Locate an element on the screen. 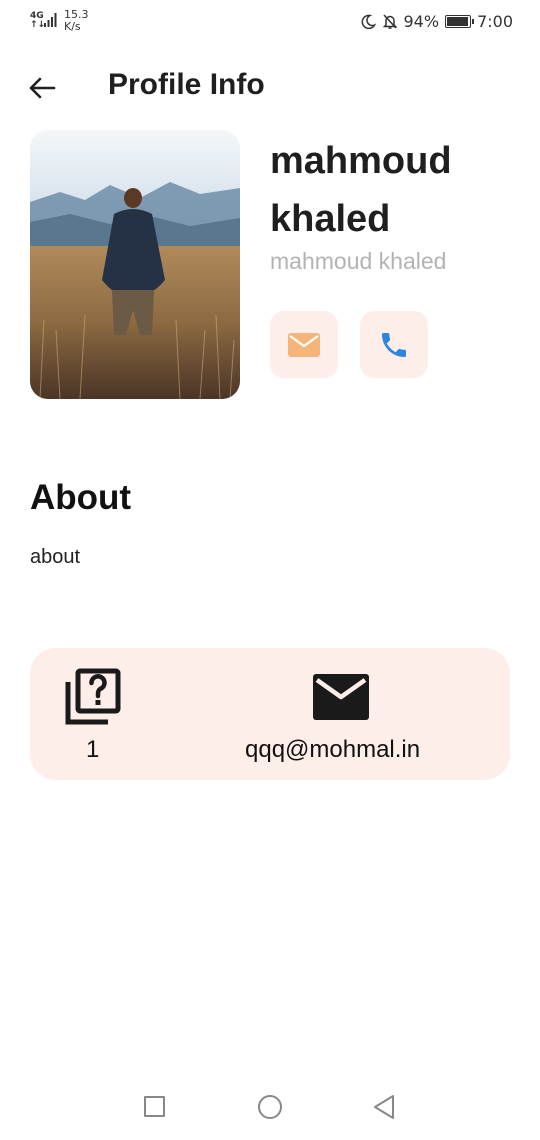 The image size is (540, 1140). home-button is located at coordinates (270, 1107).